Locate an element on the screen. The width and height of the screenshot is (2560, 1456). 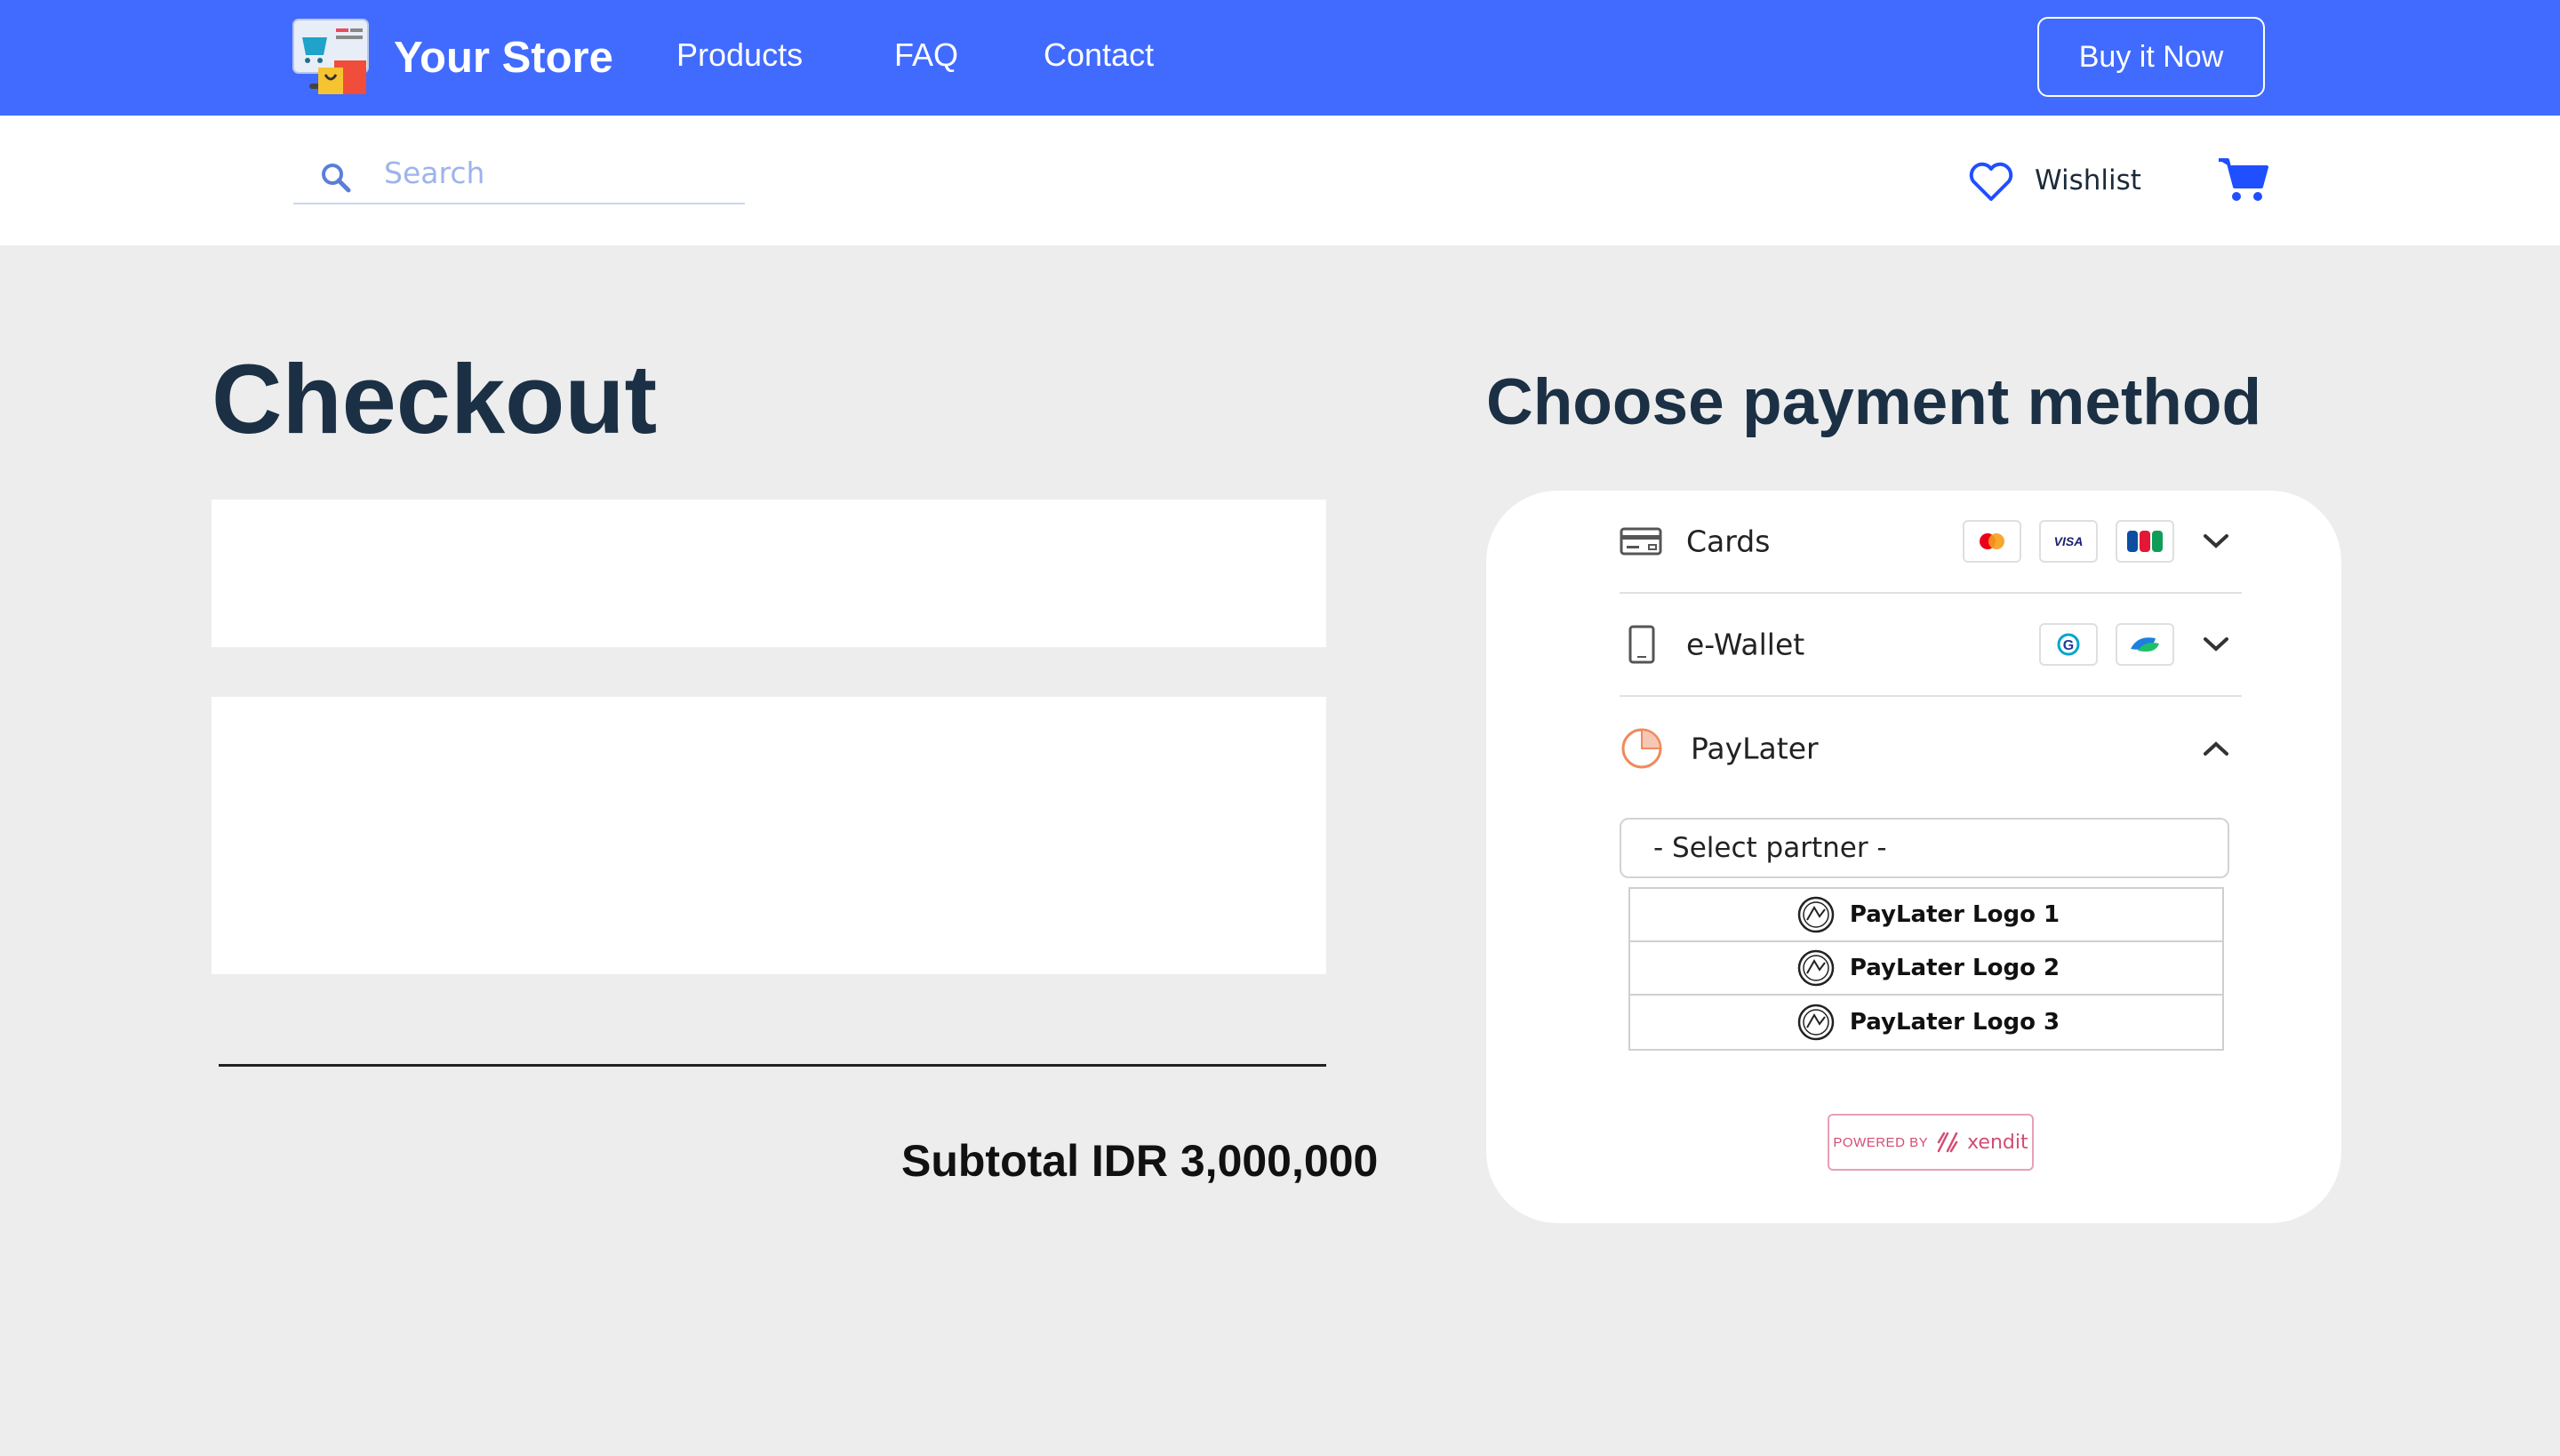
partner-label: PayLater Logo 1 is located at coordinates (1954, 914).